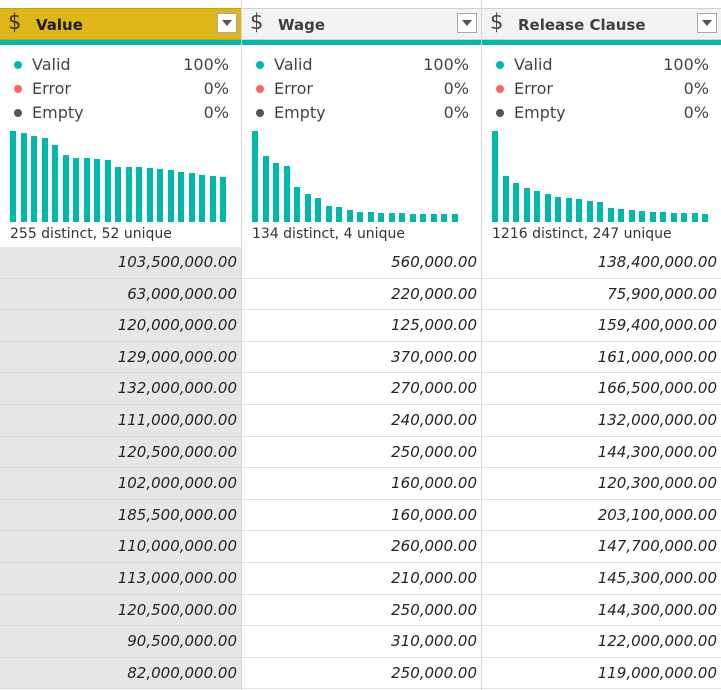 The image size is (721, 690). I want to click on table-cell: 240,000.00, so click(361, 421).